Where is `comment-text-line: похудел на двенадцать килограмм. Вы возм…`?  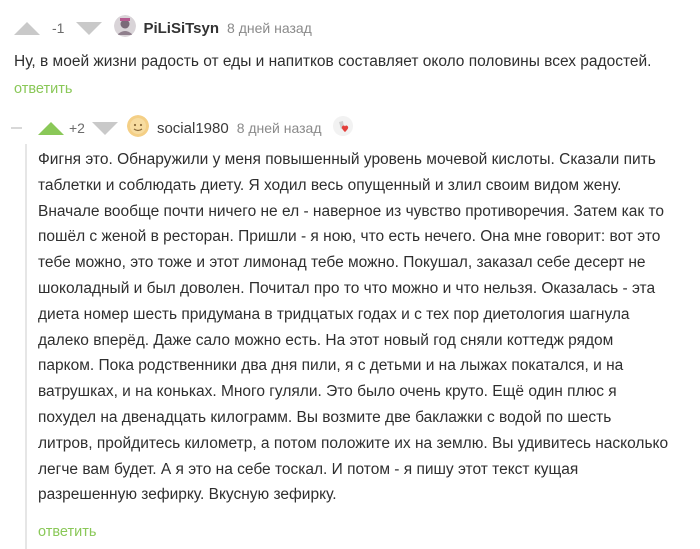 comment-text-line: похудел на двенадцать килограмм. Вы возм… is located at coordinates (325, 417).